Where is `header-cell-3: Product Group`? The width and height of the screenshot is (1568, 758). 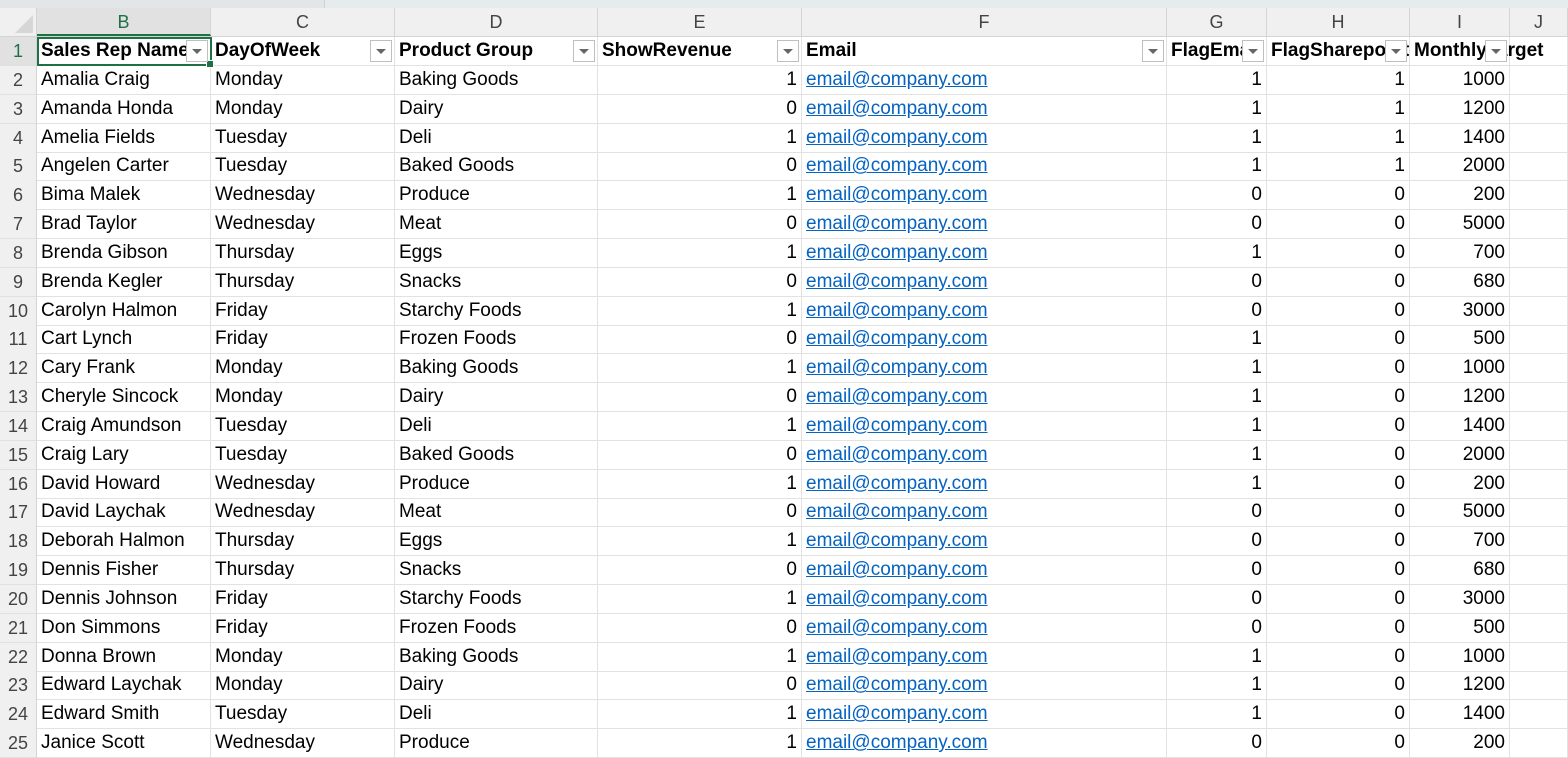 header-cell-3: Product Group is located at coordinates (496, 51).